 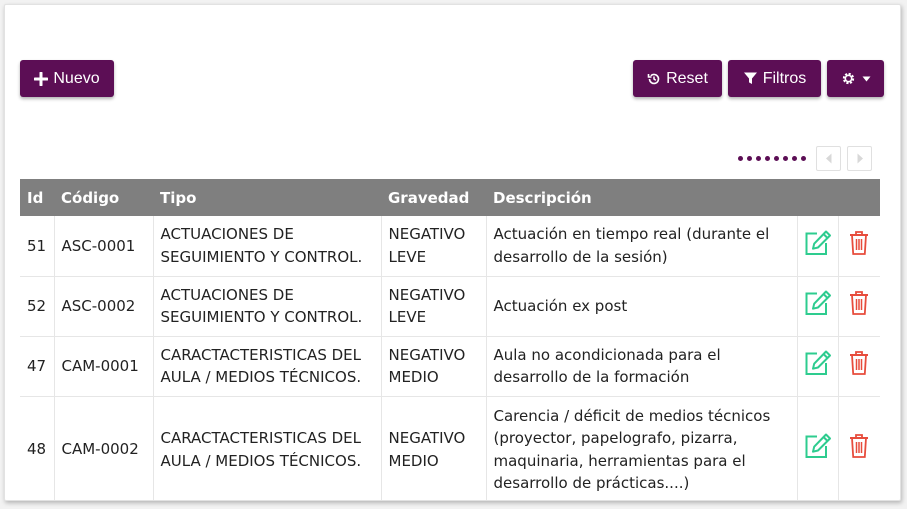 I want to click on filters-button-label: Filtros, so click(x=784, y=78).